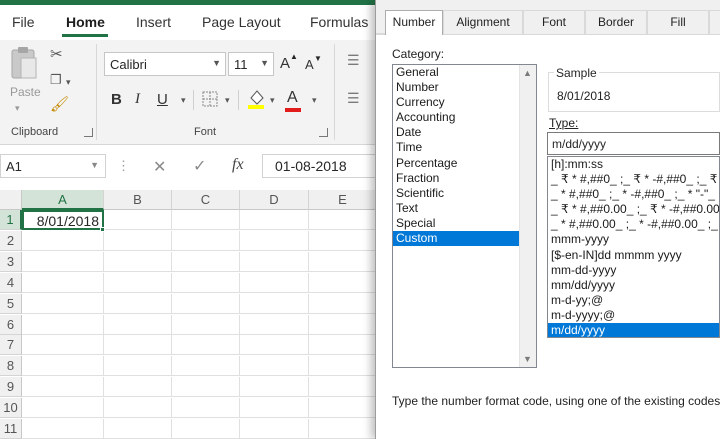 This screenshot has width=720, height=439. Describe the element at coordinates (183, 100) in the screenshot. I see `underline-dropdown-icon: ▾` at that location.